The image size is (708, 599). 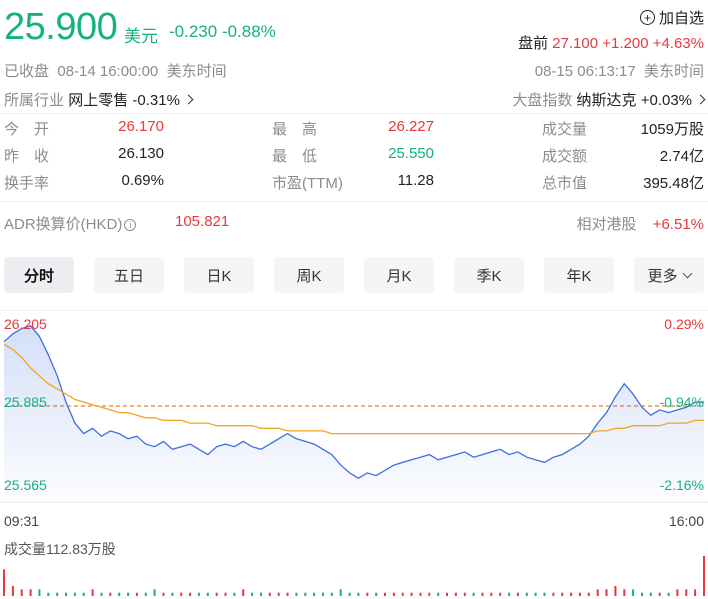 What do you see at coordinates (678, 224) in the screenshot?
I see `hk-relative-value: +6.51%` at bounding box center [678, 224].